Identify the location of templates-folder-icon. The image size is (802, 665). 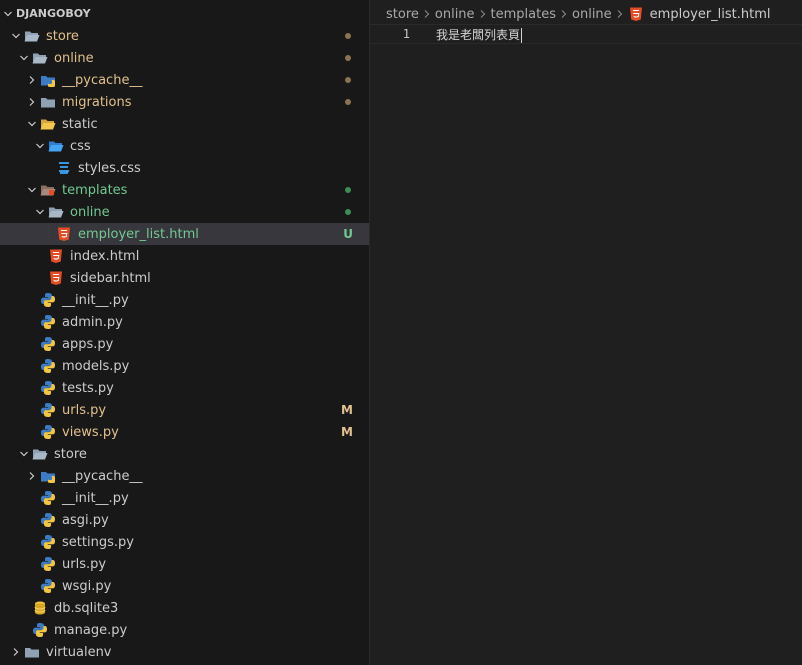
(48, 190).